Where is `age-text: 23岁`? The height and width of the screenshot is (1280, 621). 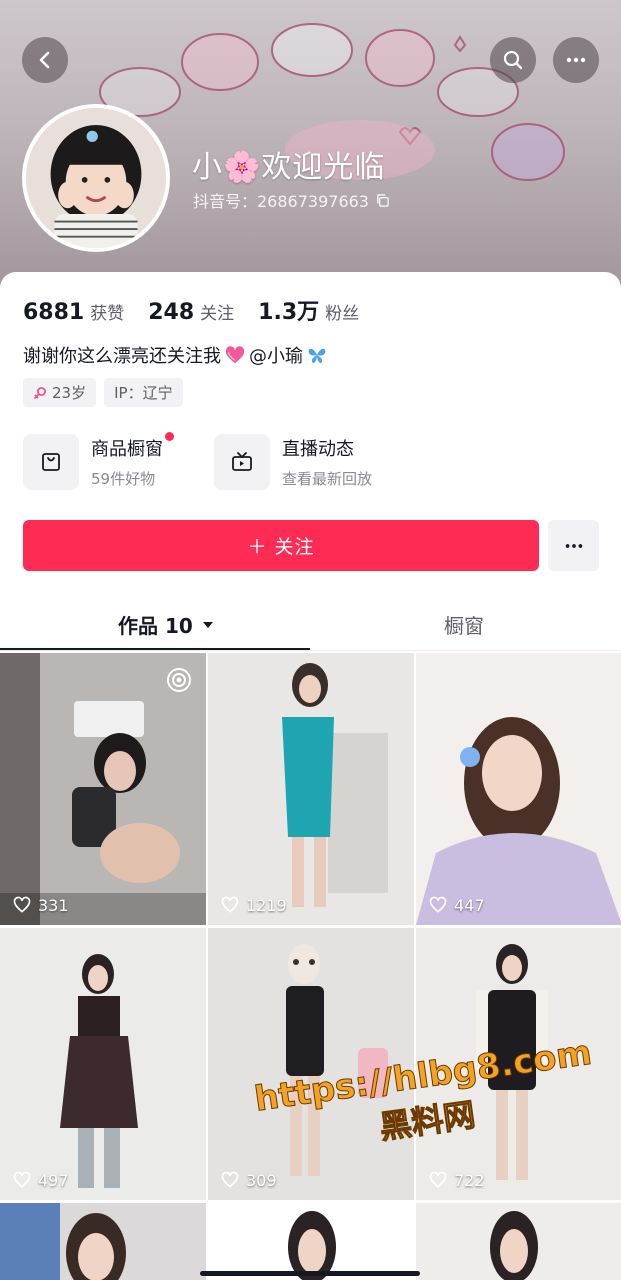 age-text: 23岁 is located at coordinates (69, 393).